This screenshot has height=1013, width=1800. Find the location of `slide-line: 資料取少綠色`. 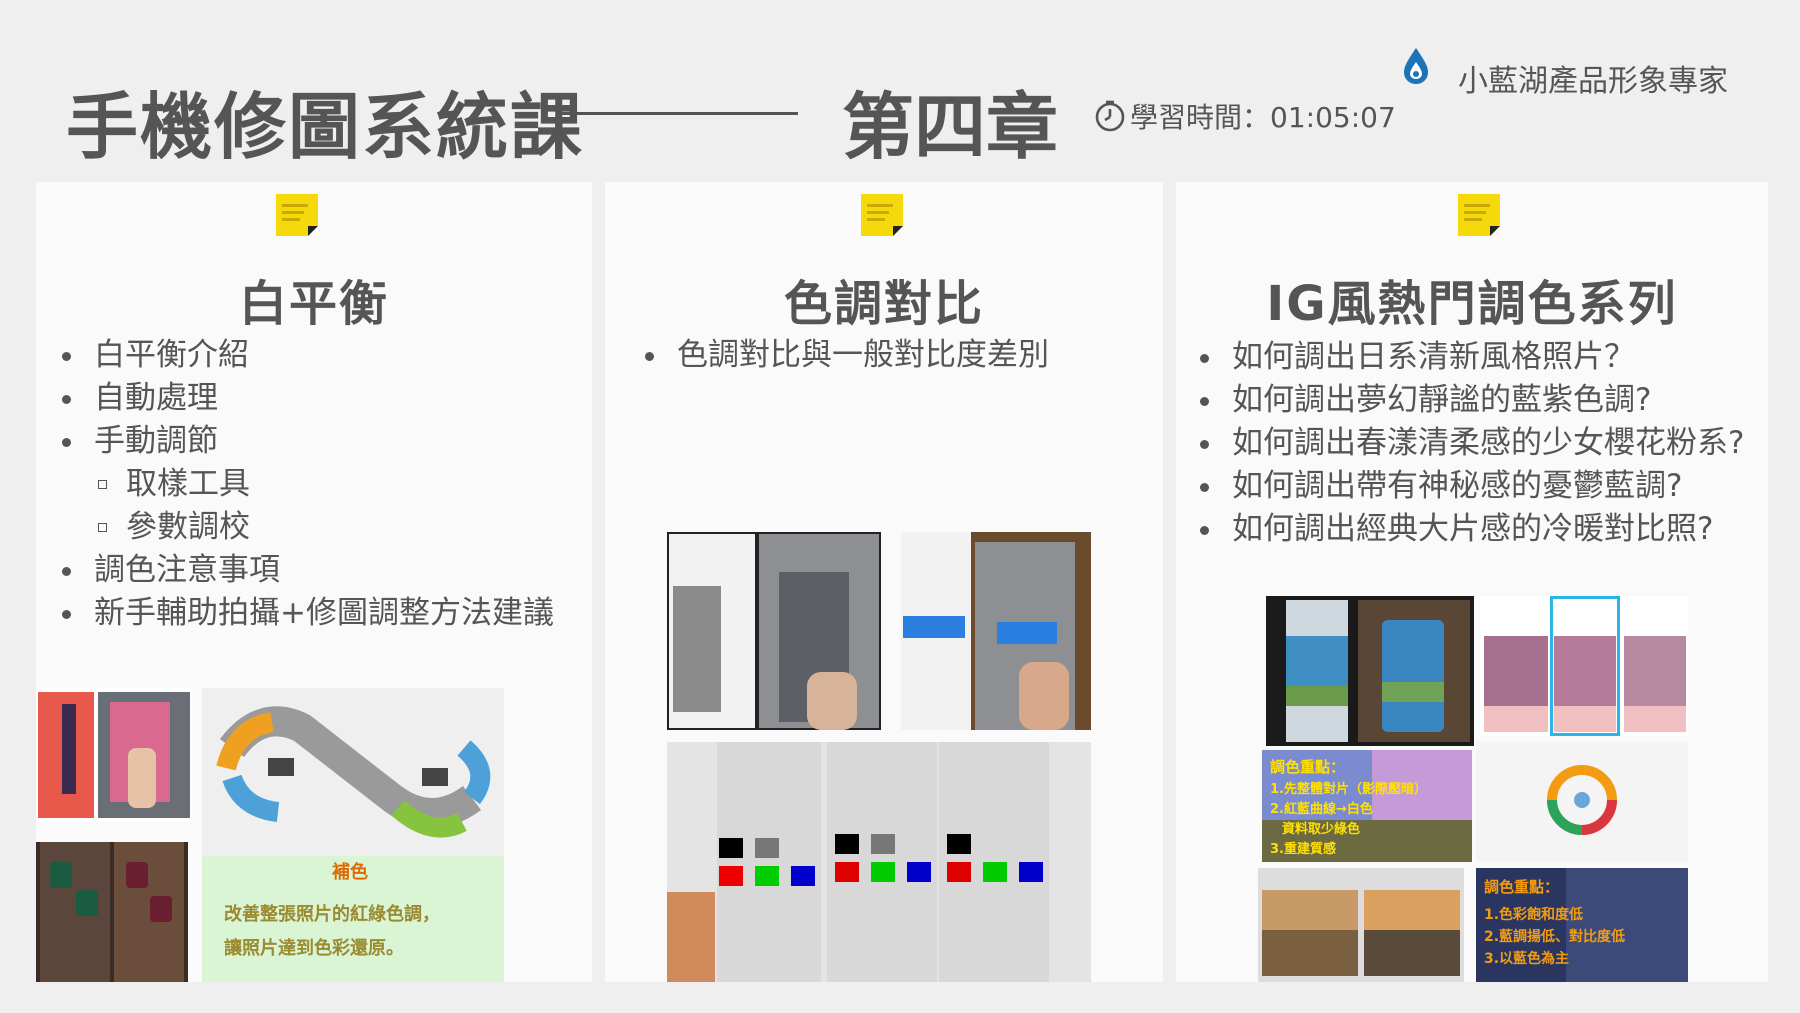

slide-line: 資料取少綠色 is located at coordinates (1321, 829).